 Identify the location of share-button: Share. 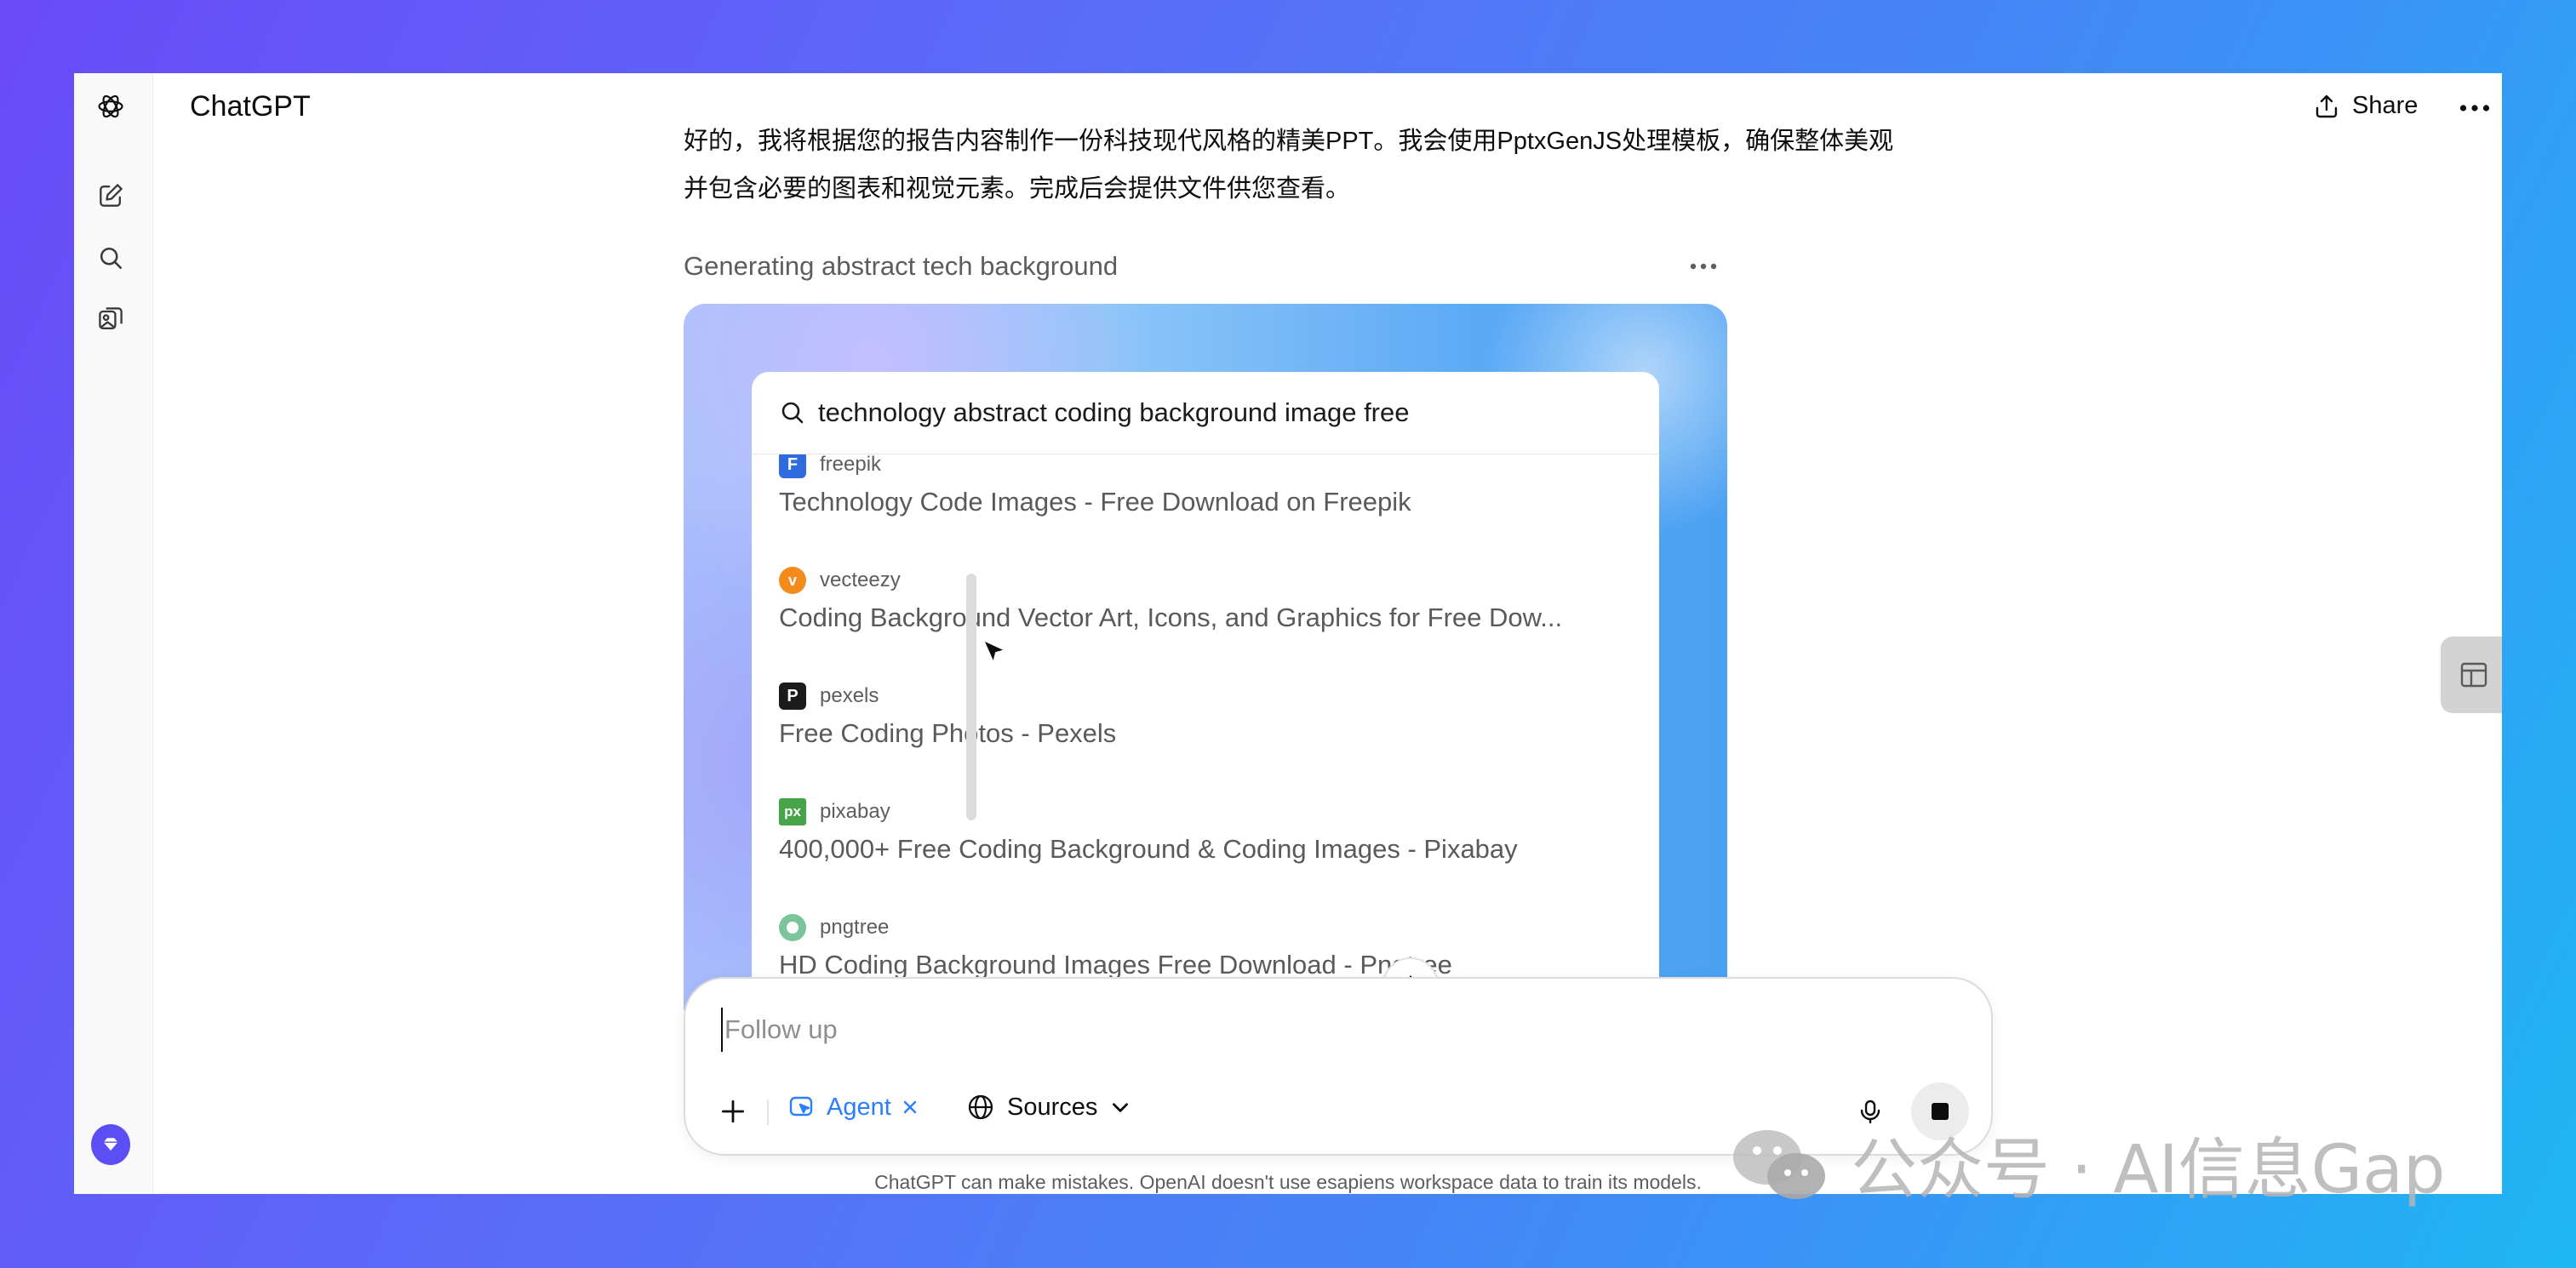
(2366, 106).